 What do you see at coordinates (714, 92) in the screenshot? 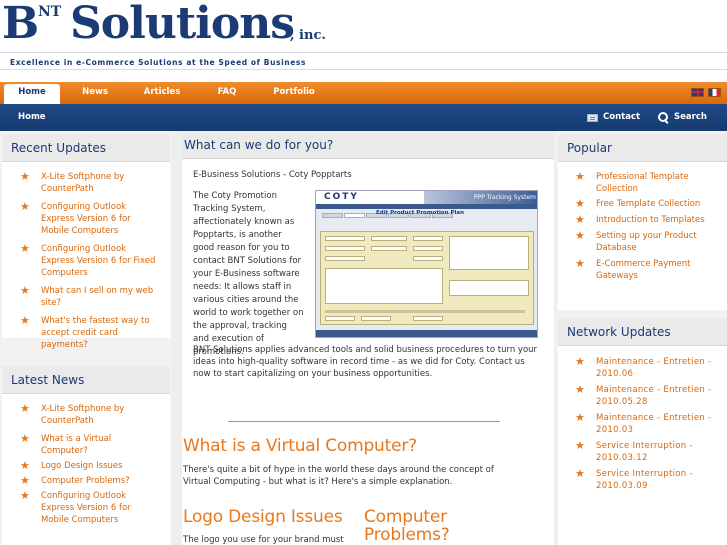
I see `france-flag-icon` at bounding box center [714, 92].